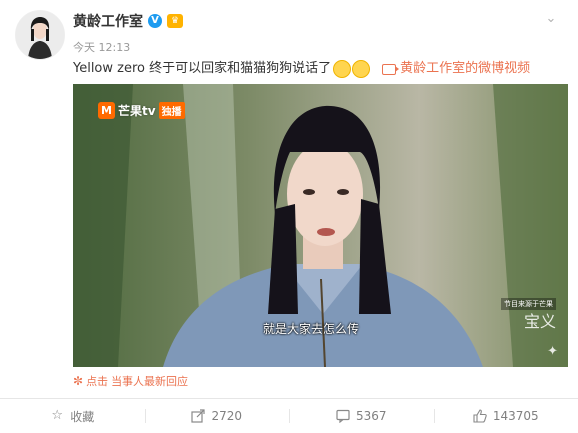 The image size is (578, 433). I want to click on watermark-script: 宝义, so click(539, 321).